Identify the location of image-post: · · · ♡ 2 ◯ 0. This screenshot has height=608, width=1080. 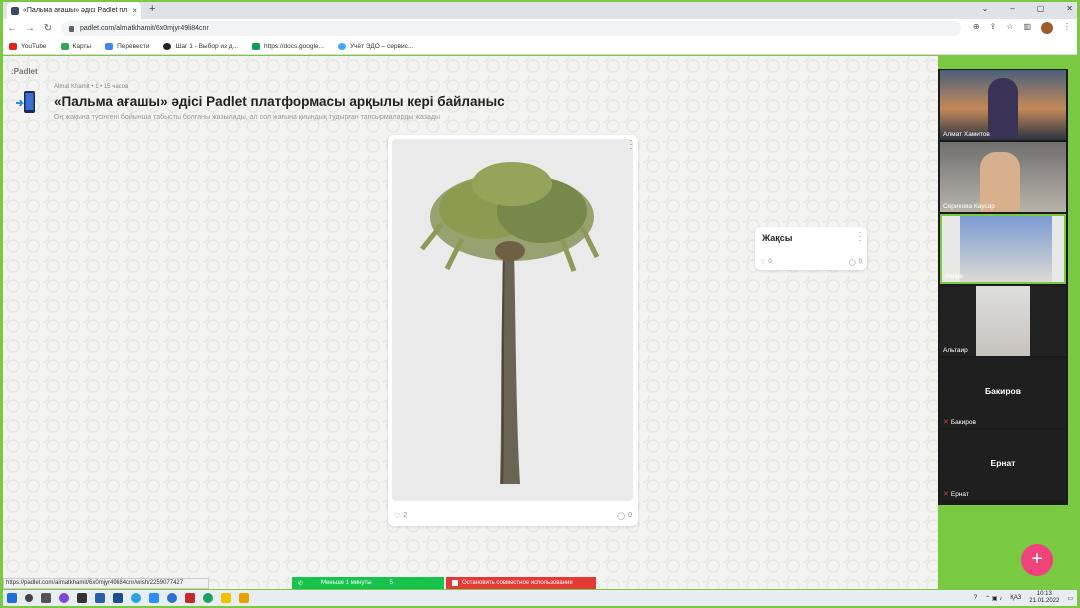
(513, 330).